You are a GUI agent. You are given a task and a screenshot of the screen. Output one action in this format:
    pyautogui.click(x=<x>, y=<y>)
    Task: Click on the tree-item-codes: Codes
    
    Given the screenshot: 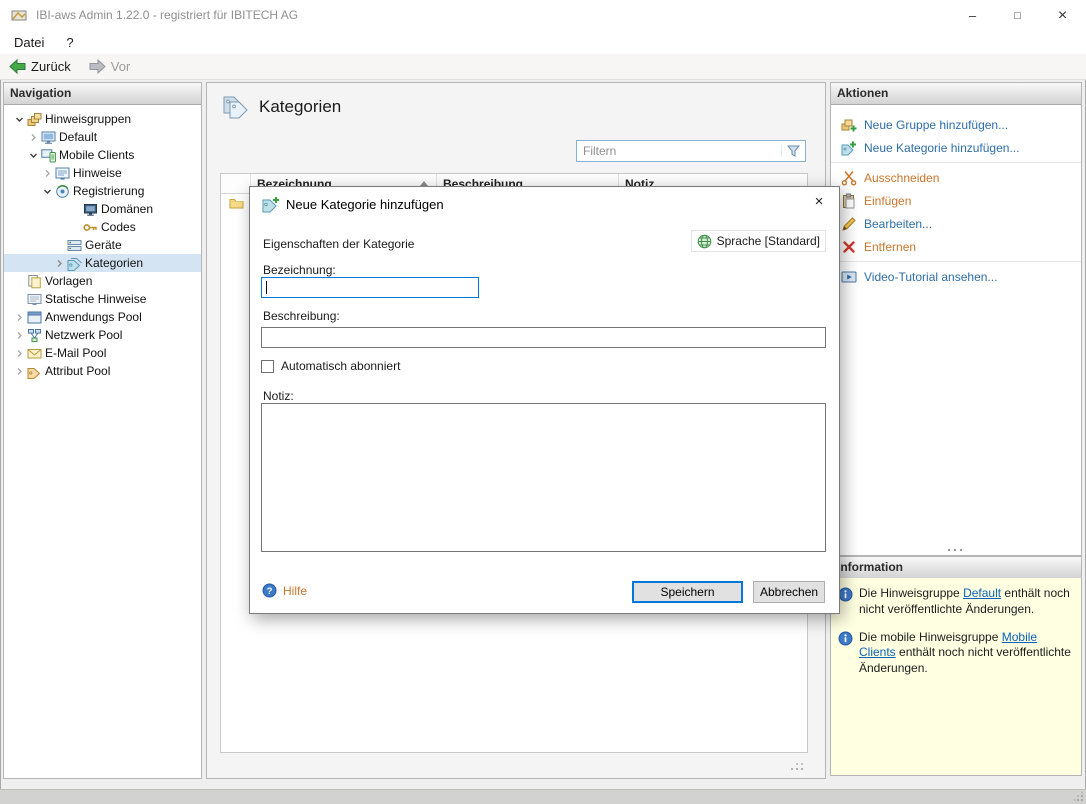 What is the action you would take?
    pyautogui.click(x=102, y=227)
    